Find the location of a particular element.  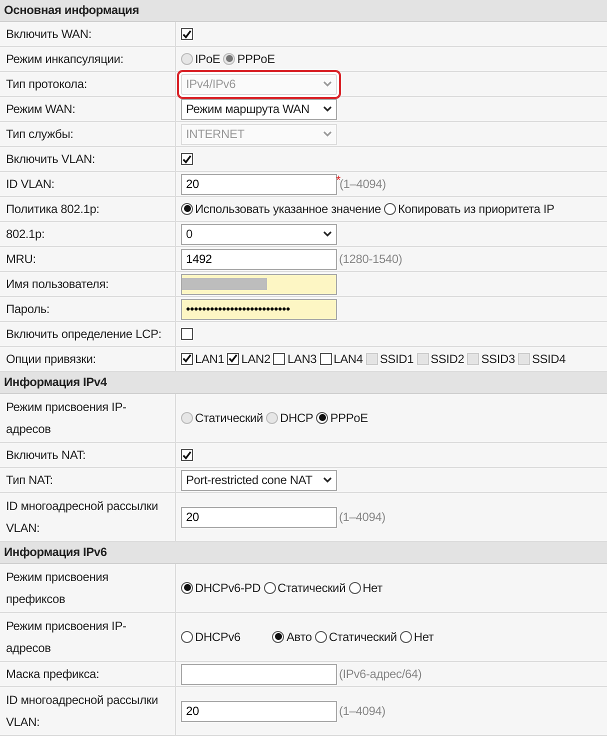

field-label: 802.1p: is located at coordinates (25, 234).